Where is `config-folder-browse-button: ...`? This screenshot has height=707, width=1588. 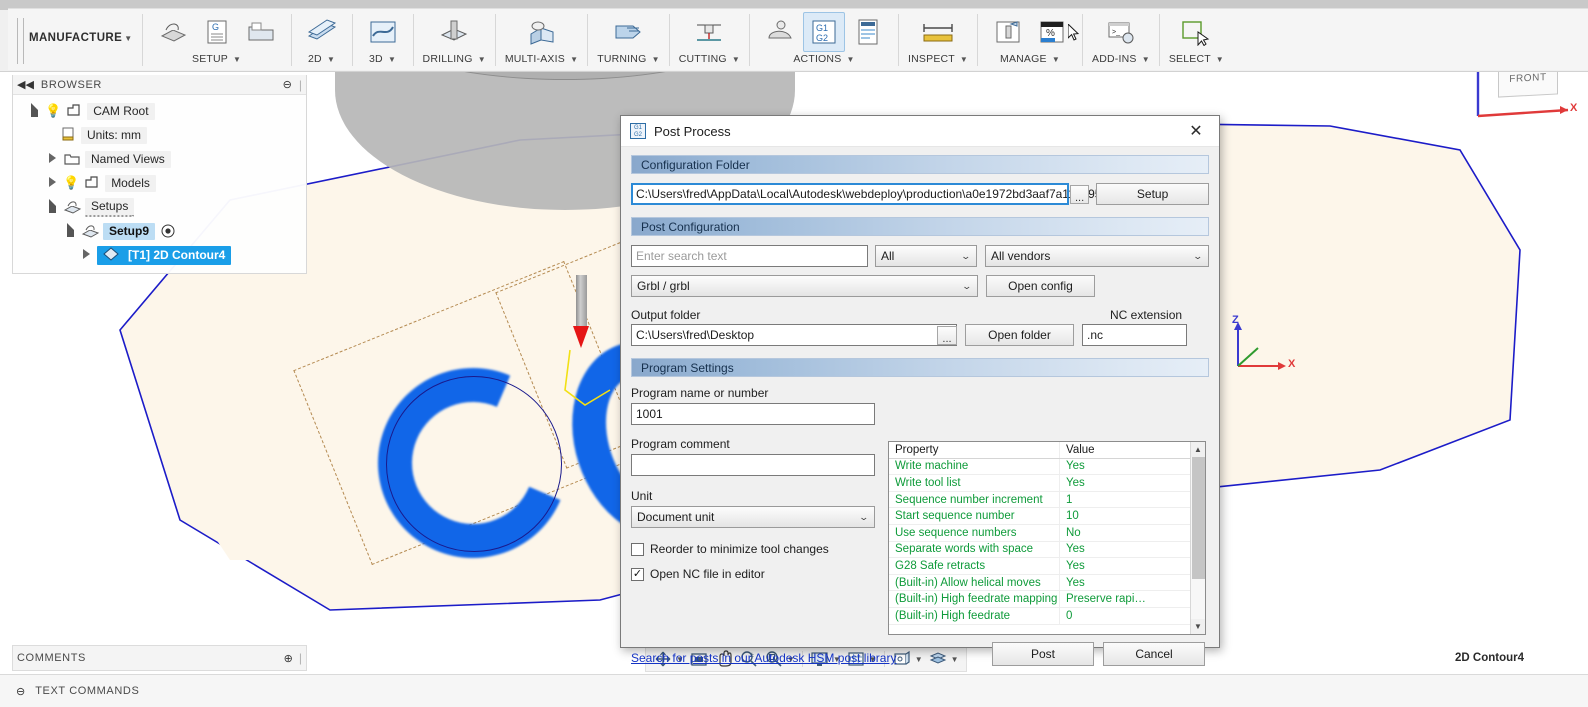 config-folder-browse-button: ... is located at coordinates (1080, 194).